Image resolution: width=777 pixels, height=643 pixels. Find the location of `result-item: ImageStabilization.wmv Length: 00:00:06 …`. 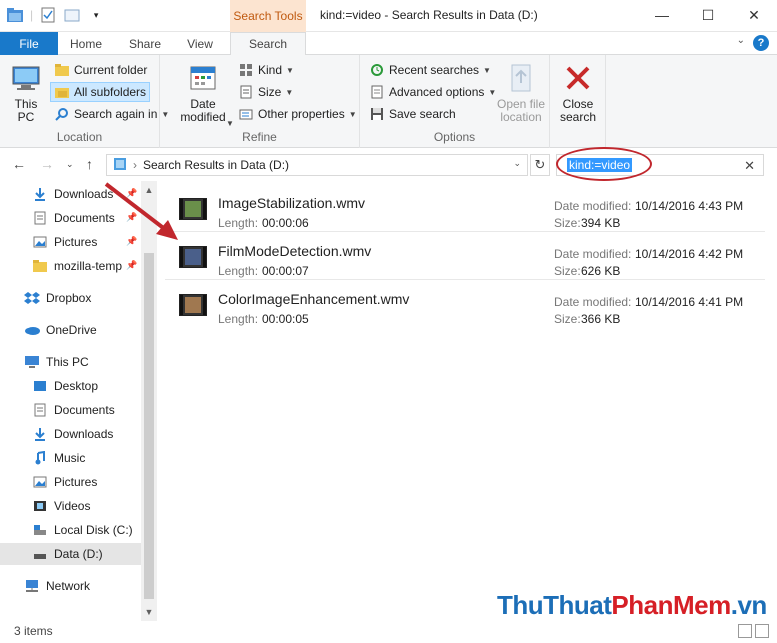

result-item: ImageStabilization.wmv Length: 00:00:06 … is located at coordinates (465, 209).